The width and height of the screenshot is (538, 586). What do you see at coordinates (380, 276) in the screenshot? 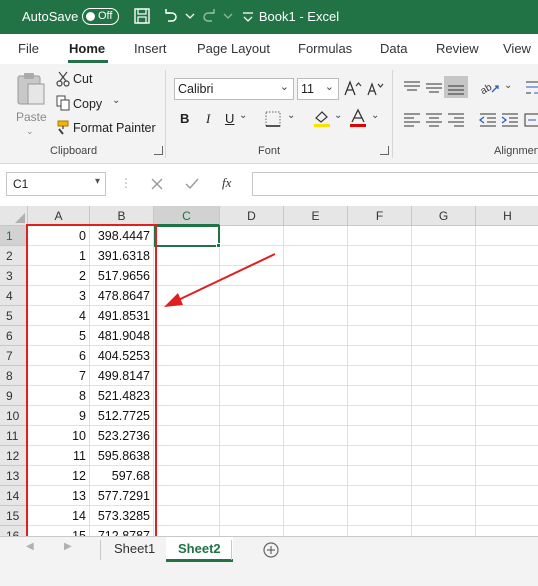
I see `cell-f3` at bounding box center [380, 276].